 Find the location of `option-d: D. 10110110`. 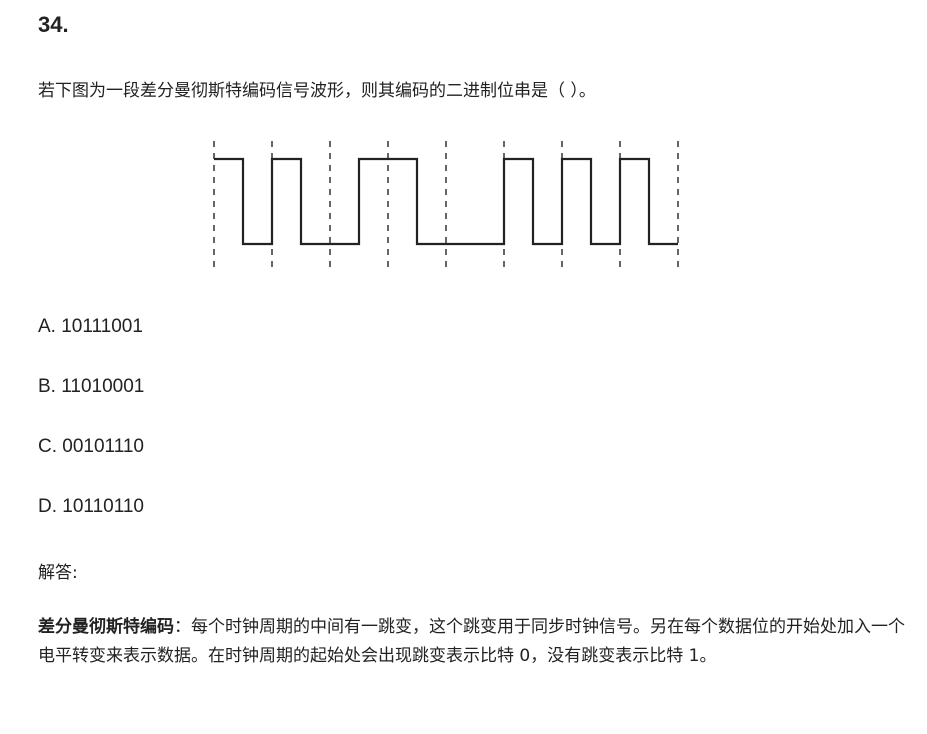

option-d: D. 10110110 is located at coordinates (91, 507).